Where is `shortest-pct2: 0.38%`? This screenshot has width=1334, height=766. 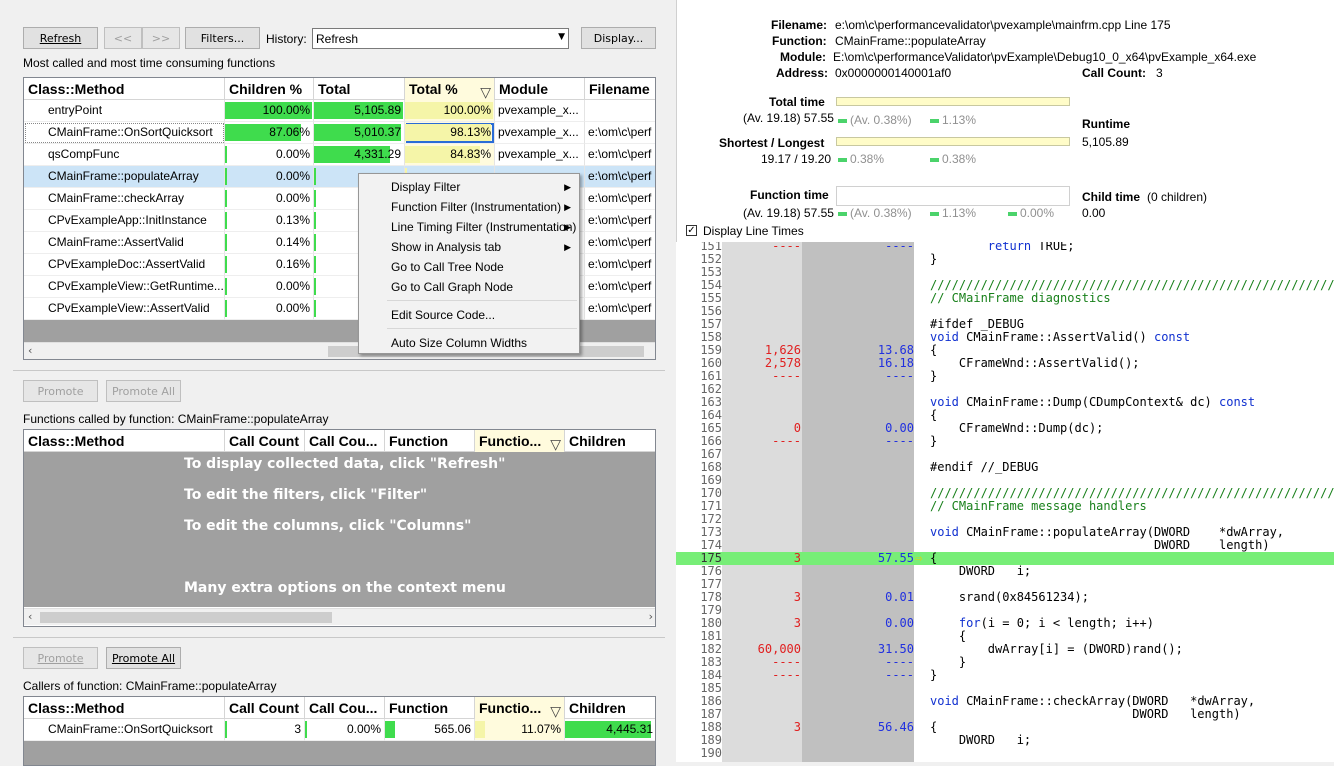
shortest-pct2: 0.38% is located at coordinates (953, 159).